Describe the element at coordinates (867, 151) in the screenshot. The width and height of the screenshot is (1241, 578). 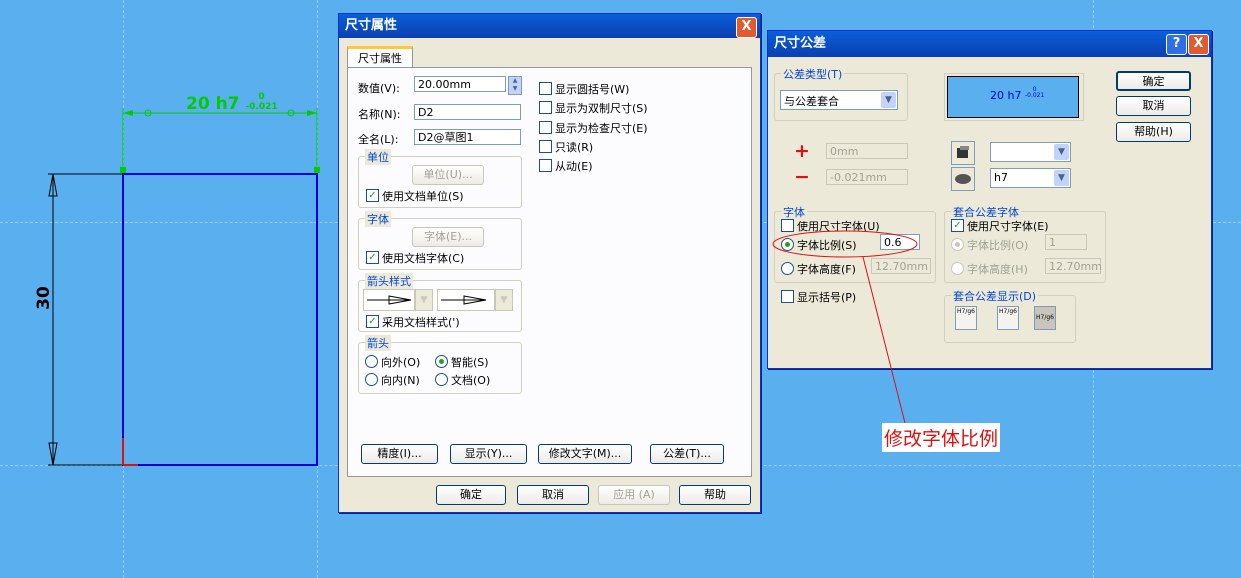
I see `upper-tol-input: 0mm` at that location.